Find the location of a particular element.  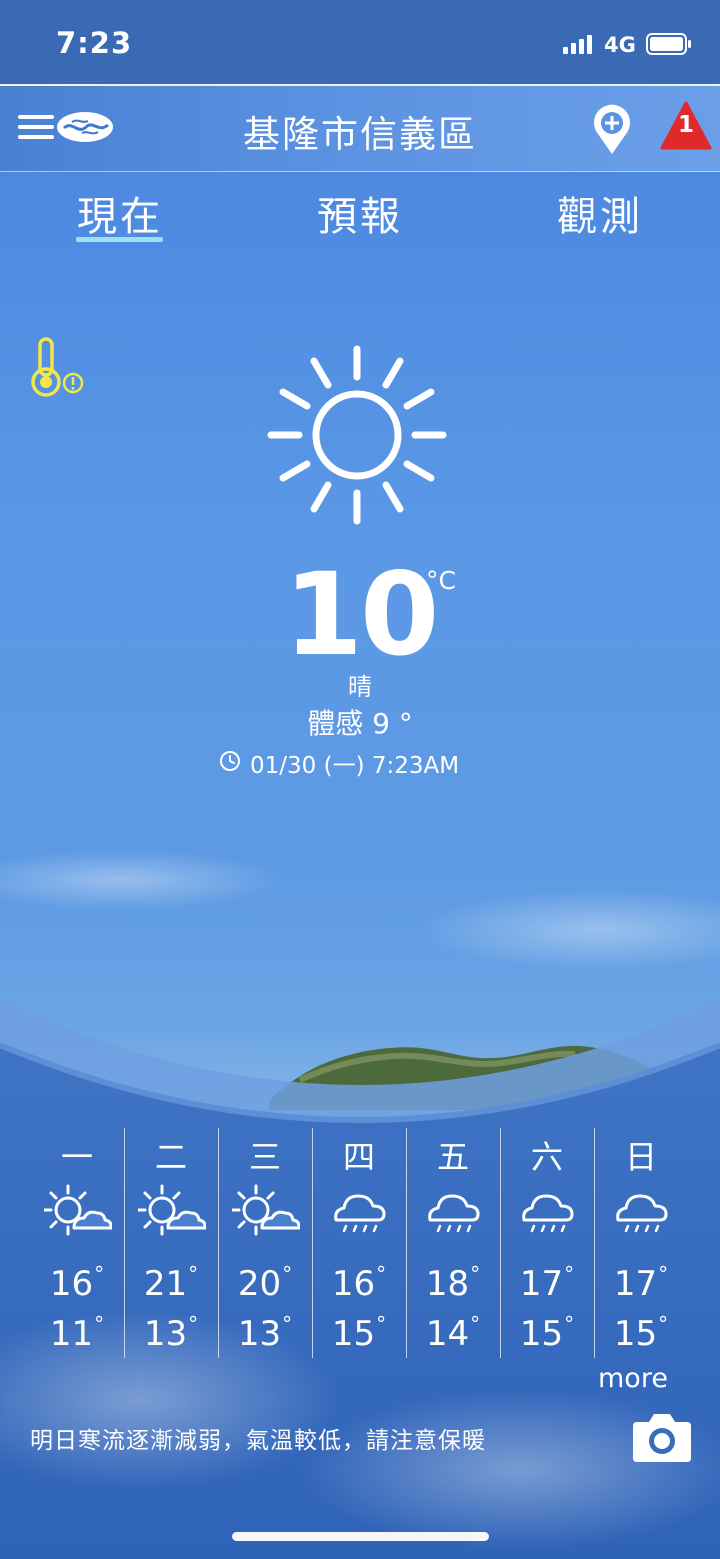

forecast-day: 二 21° 13° is located at coordinates (171, 1243).